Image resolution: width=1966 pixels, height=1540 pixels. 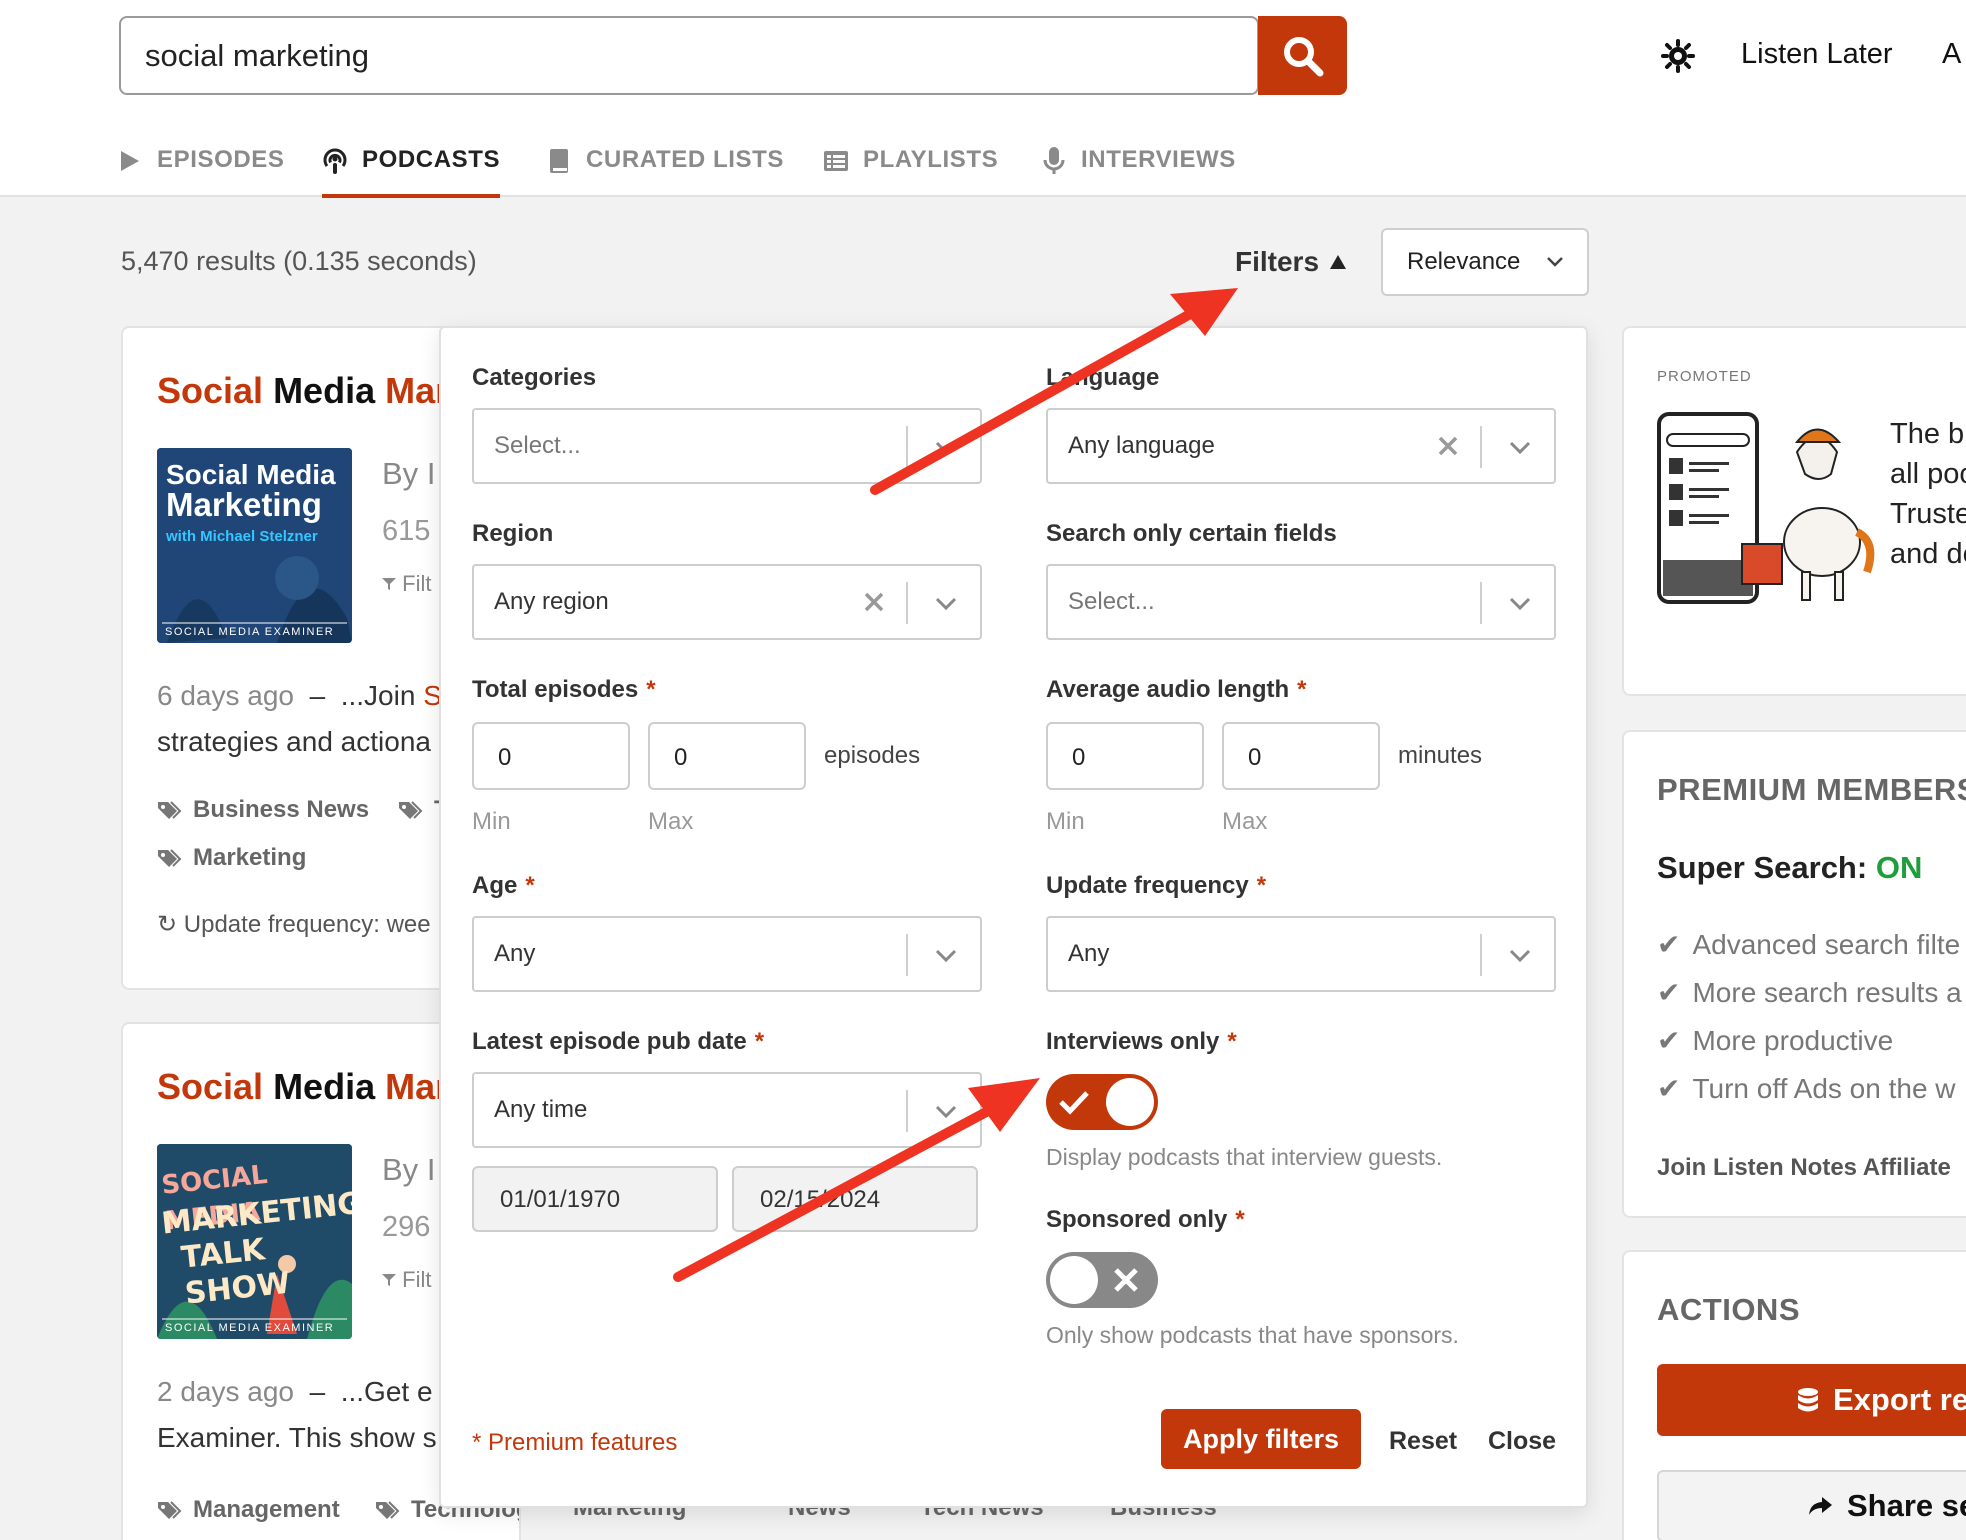 I want to click on date-to-input: 02/15/2024, so click(x=855, y=1199).